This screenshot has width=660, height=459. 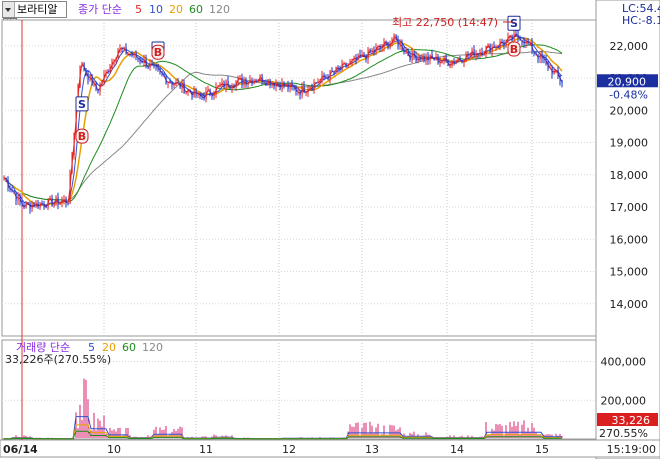 I want to click on price-tick-label: 14,000, so click(x=629, y=304).